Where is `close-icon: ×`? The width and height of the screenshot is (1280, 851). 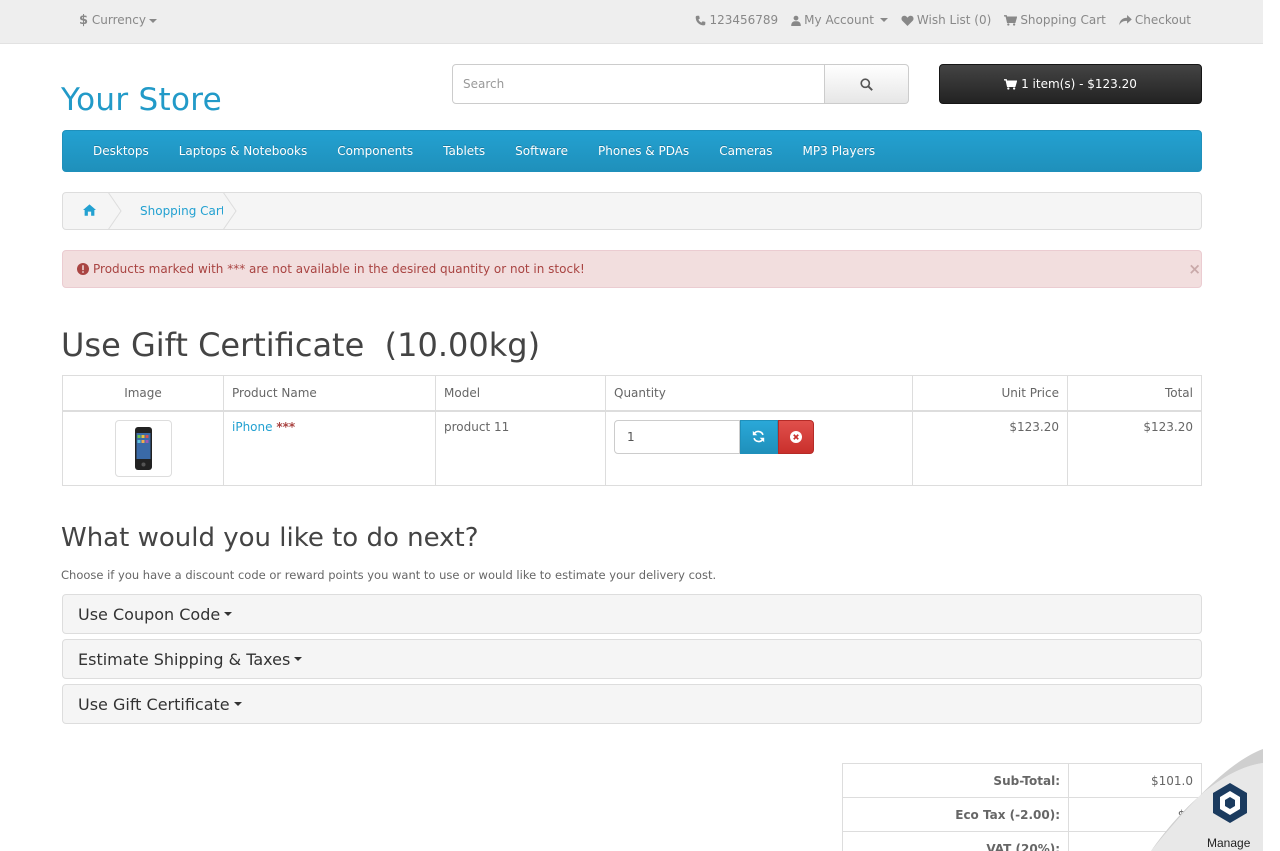 close-icon: × is located at coordinates (1194, 269).